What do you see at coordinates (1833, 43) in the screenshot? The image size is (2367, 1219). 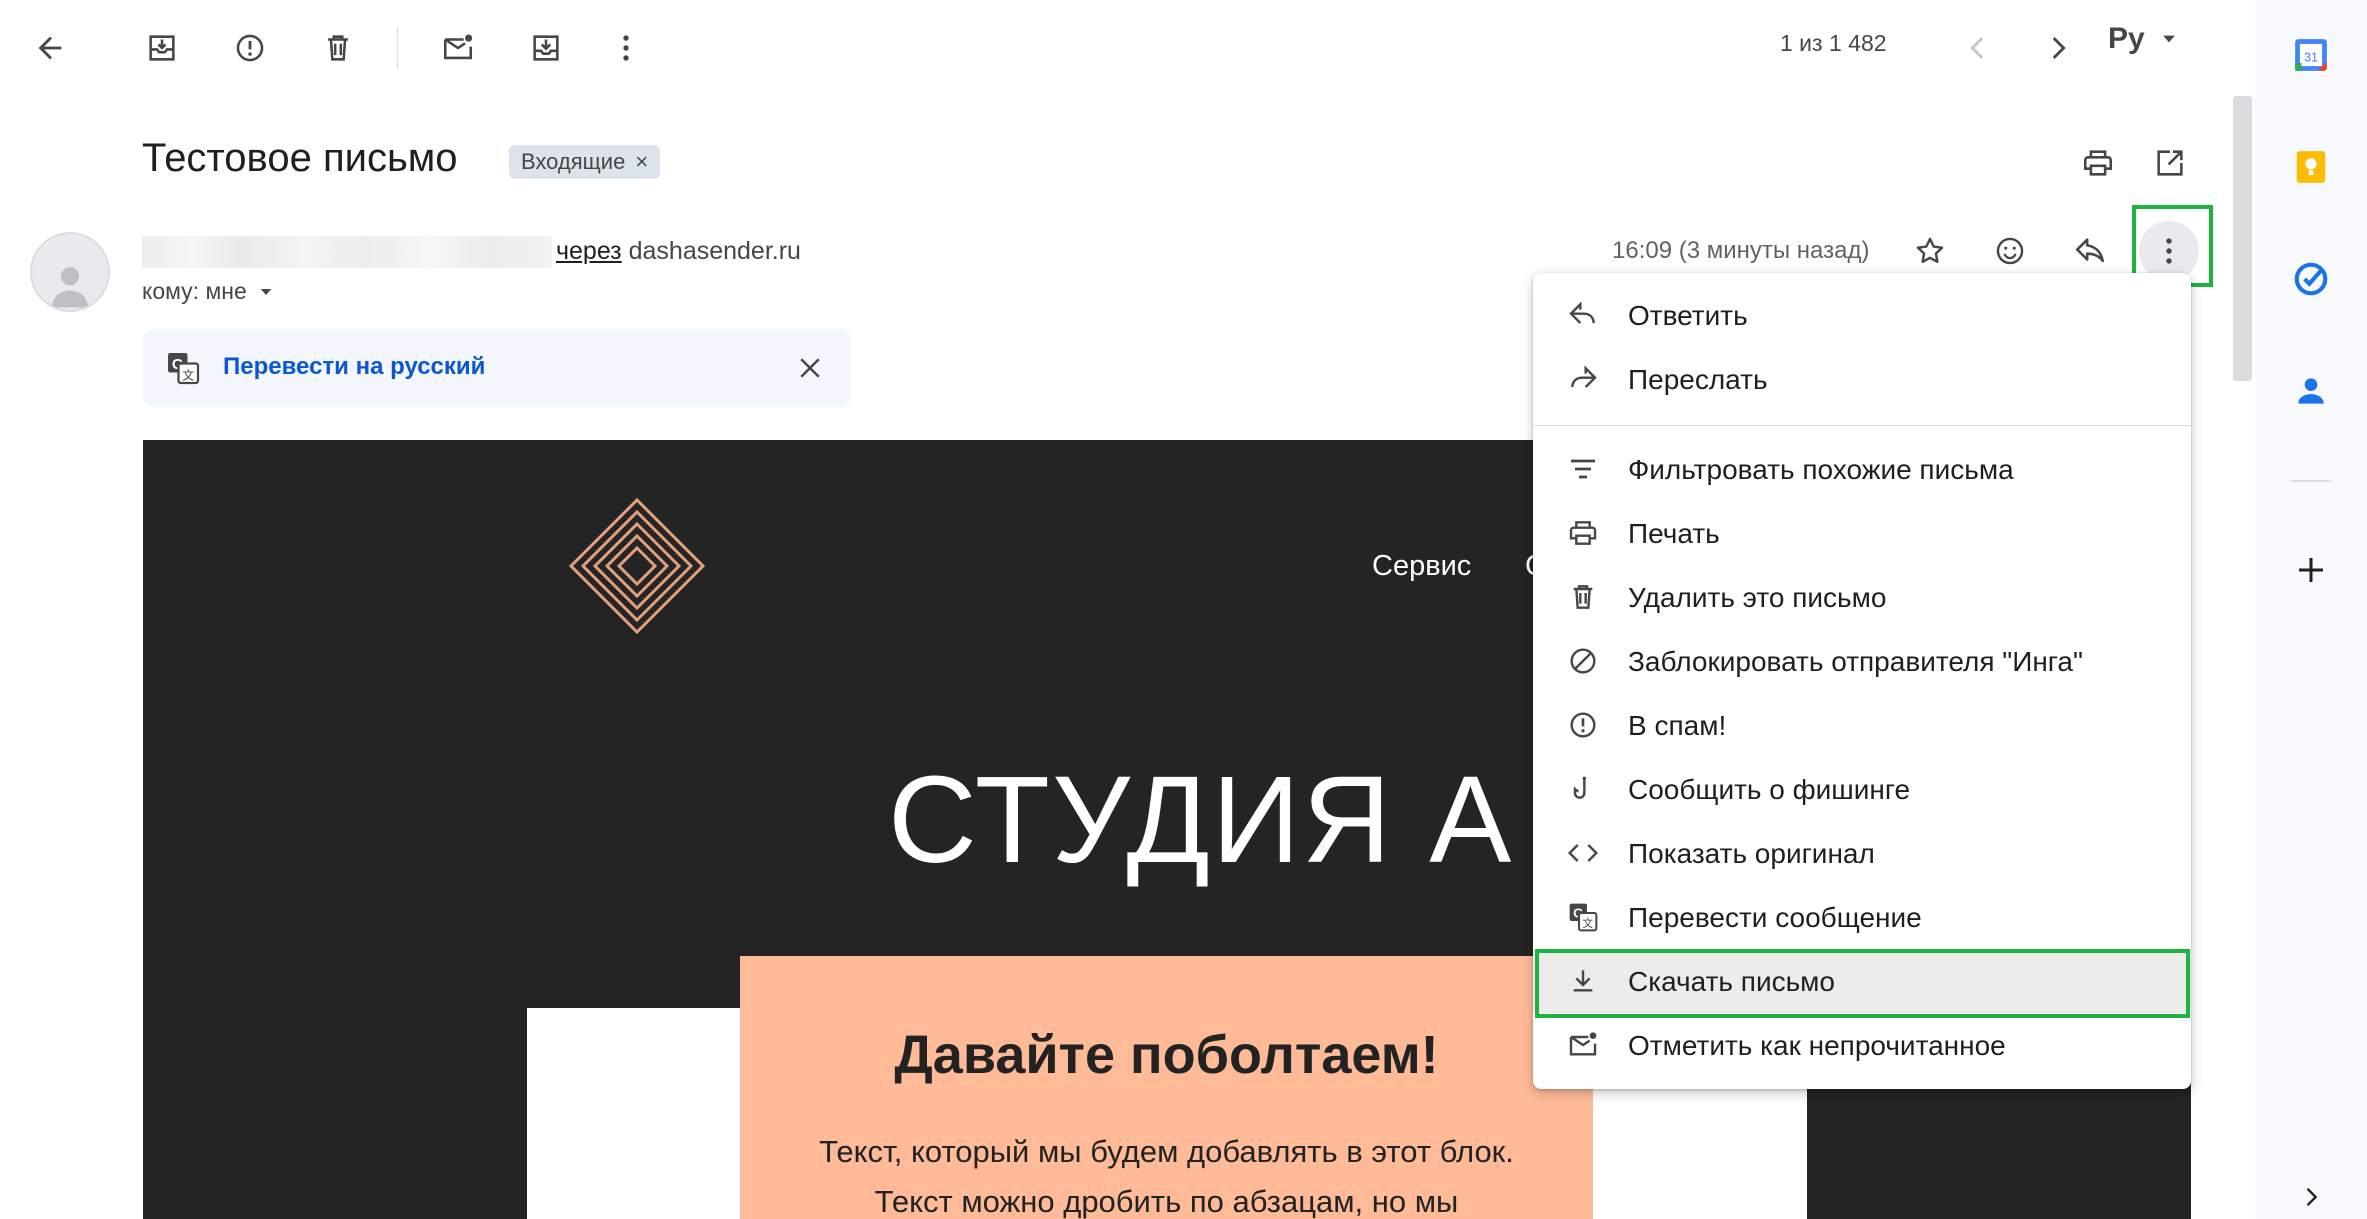 I see `pager-count: 1 из 1 482` at bounding box center [1833, 43].